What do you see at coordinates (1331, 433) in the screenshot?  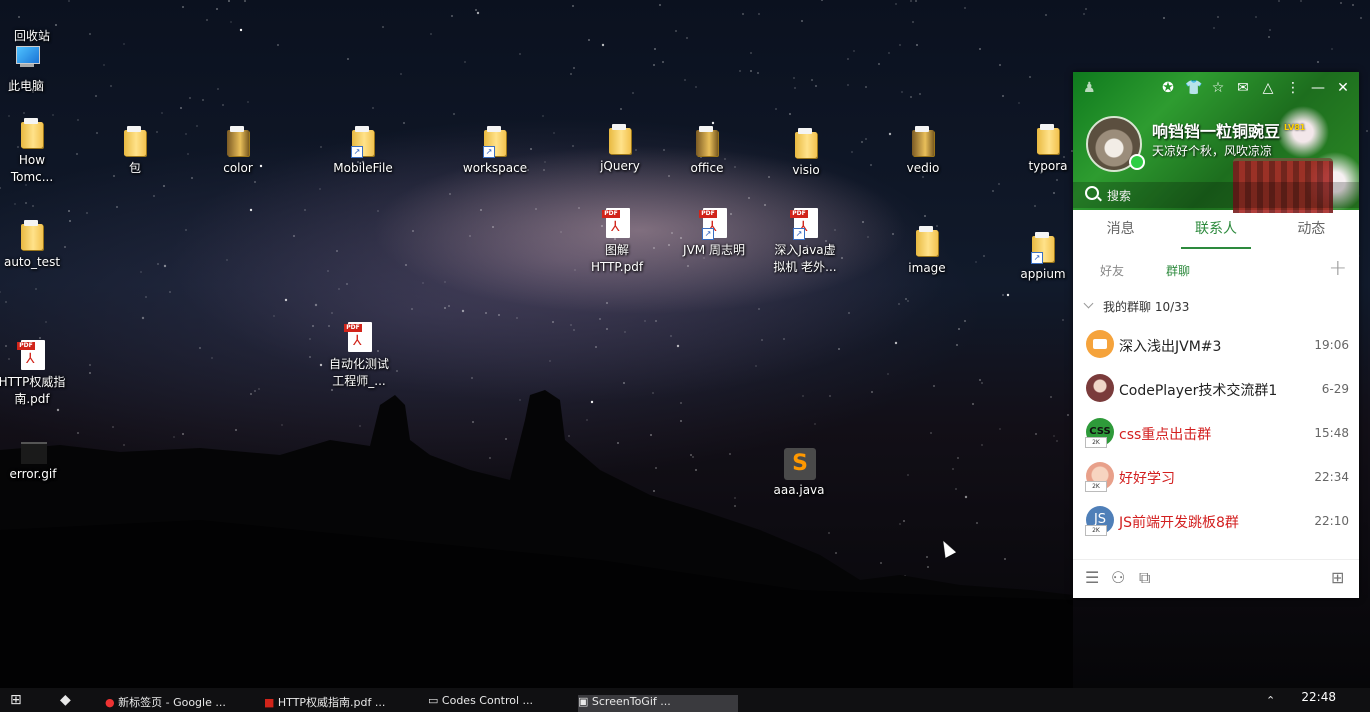 I see `group-time: 15:48` at bounding box center [1331, 433].